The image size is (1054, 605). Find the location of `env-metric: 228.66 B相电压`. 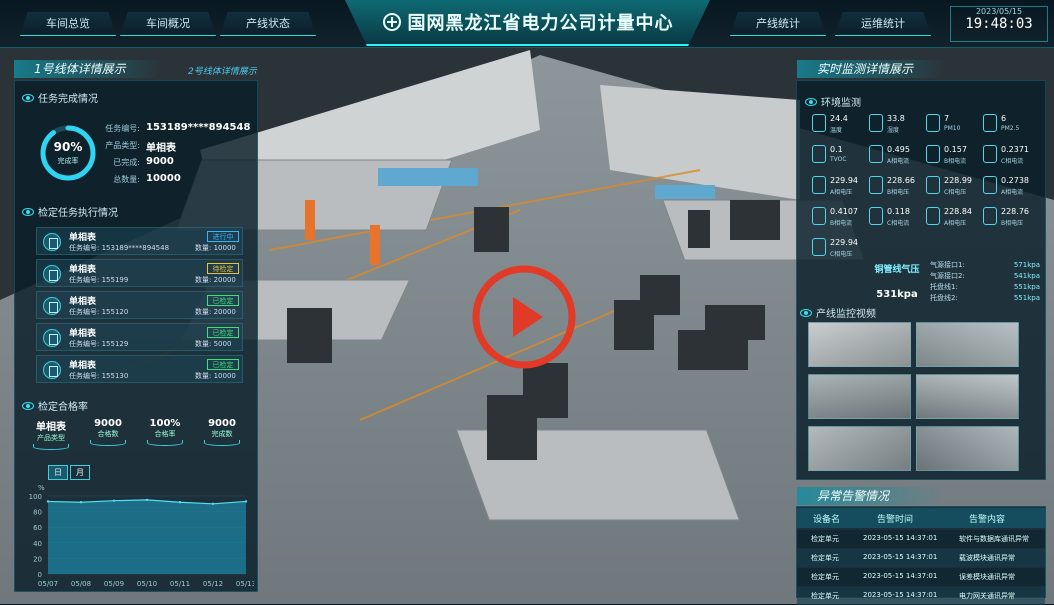

env-metric: 228.66 B相电压 is located at coordinates (899, 187).